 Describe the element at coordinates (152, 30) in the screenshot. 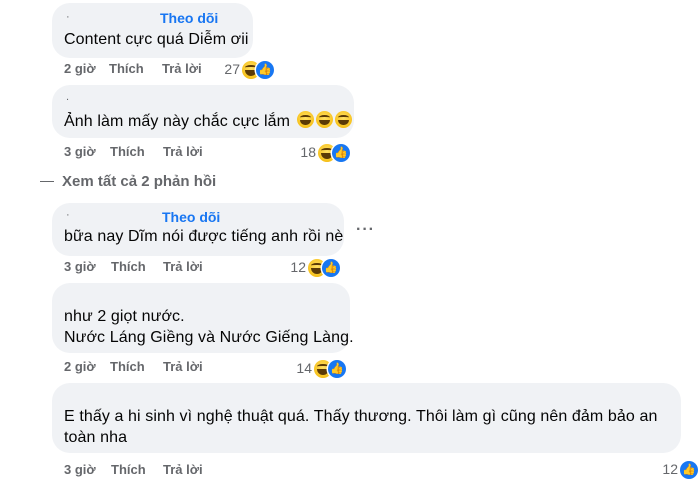

I see `comment-bubble: · Theo dõi Content cực quá Diễm ơii` at that location.